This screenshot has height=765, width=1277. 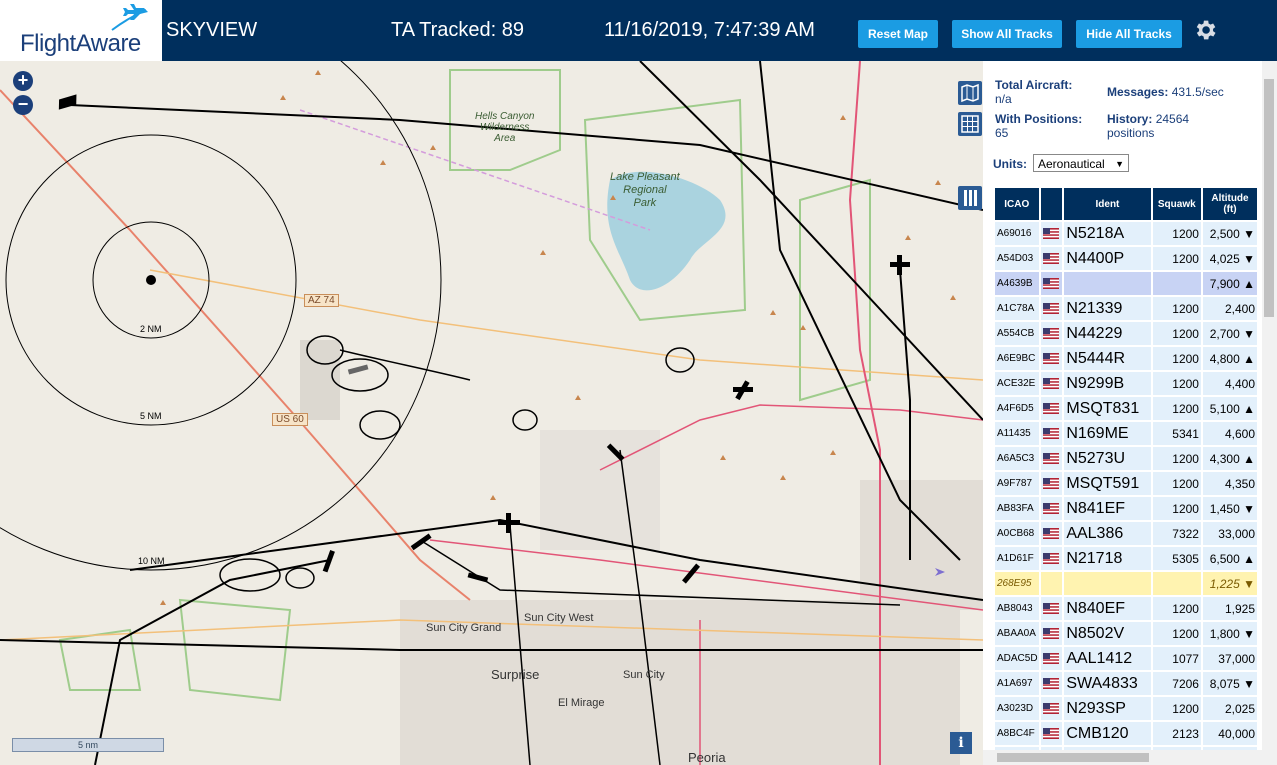 I want to click on ring-label-5nm: 5 NM, so click(x=151, y=416).